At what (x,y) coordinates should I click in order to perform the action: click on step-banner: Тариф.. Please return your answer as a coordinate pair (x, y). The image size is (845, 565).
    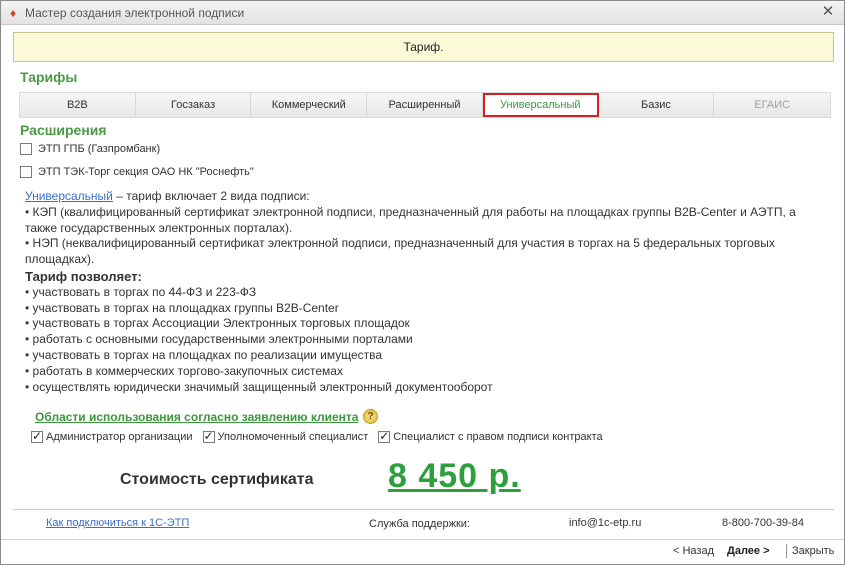
    Looking at the image, I should click on (423, 47).